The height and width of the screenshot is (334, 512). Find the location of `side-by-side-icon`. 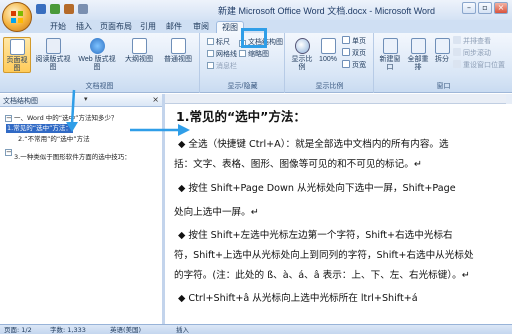

side-by-side-icon is located at coordinates (457, 40).